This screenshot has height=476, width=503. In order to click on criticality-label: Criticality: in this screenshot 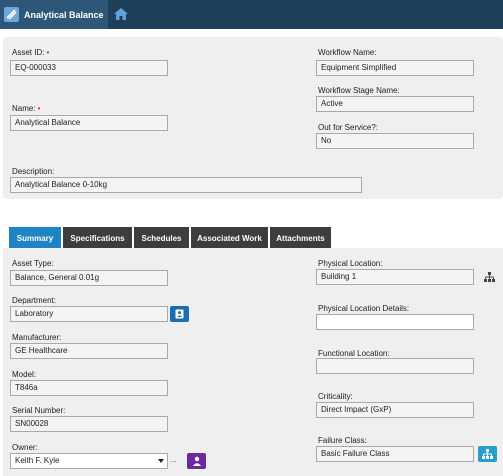, I will do `click(335, 396)`.